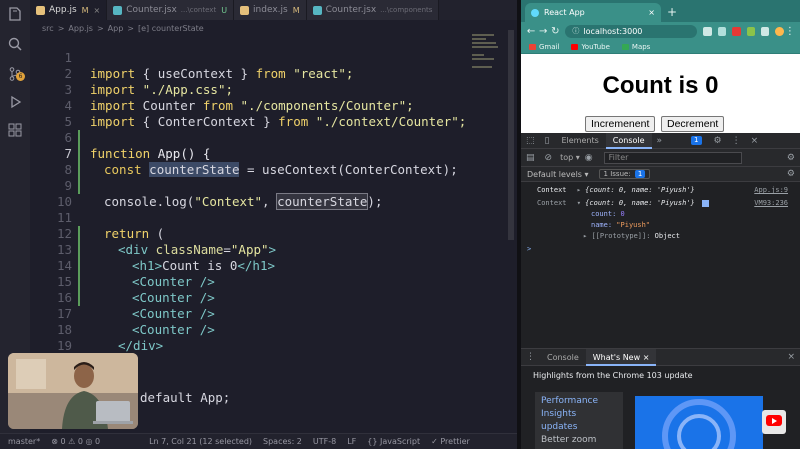 The width and height of the screenshot is (800, 449). What do you see at coordinates (635, 47) in the screenshot?
I see `bookmark-maps: Maps` at bounding box center [635, 47].